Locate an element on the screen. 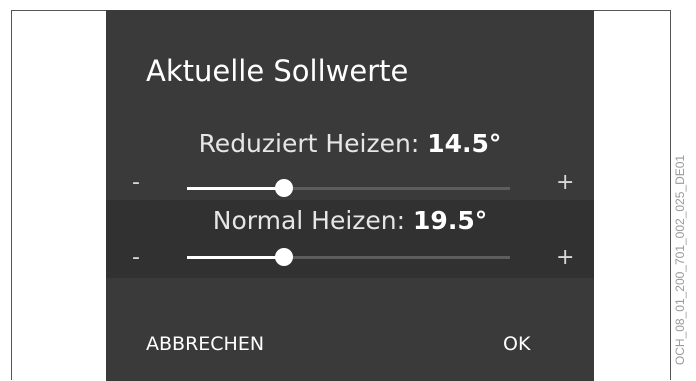 The image size is (696, 381). image-code-text: OCH_08_01_200_701_002_025_DE01 is located at coordinates (680, 260).